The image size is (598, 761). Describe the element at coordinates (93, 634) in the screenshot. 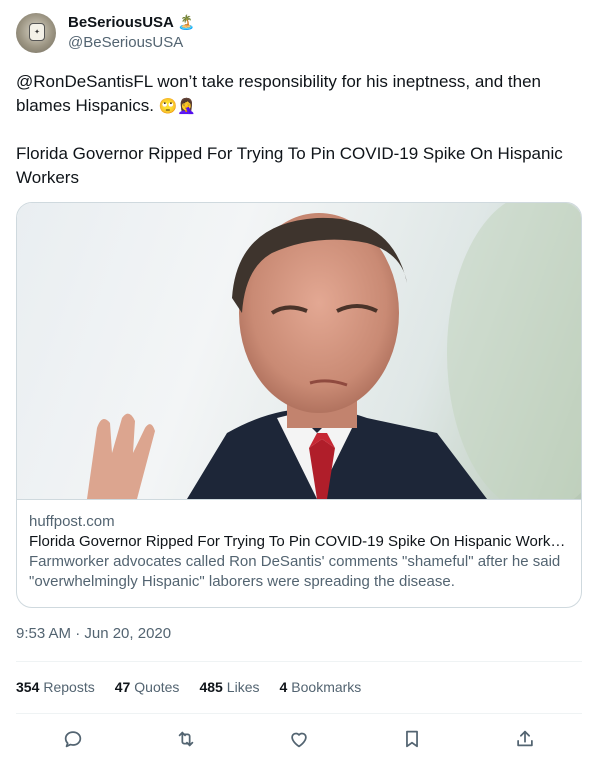

I see `tweet-timestamp: 9:53 AM · Jun 20, 2020` at that location.